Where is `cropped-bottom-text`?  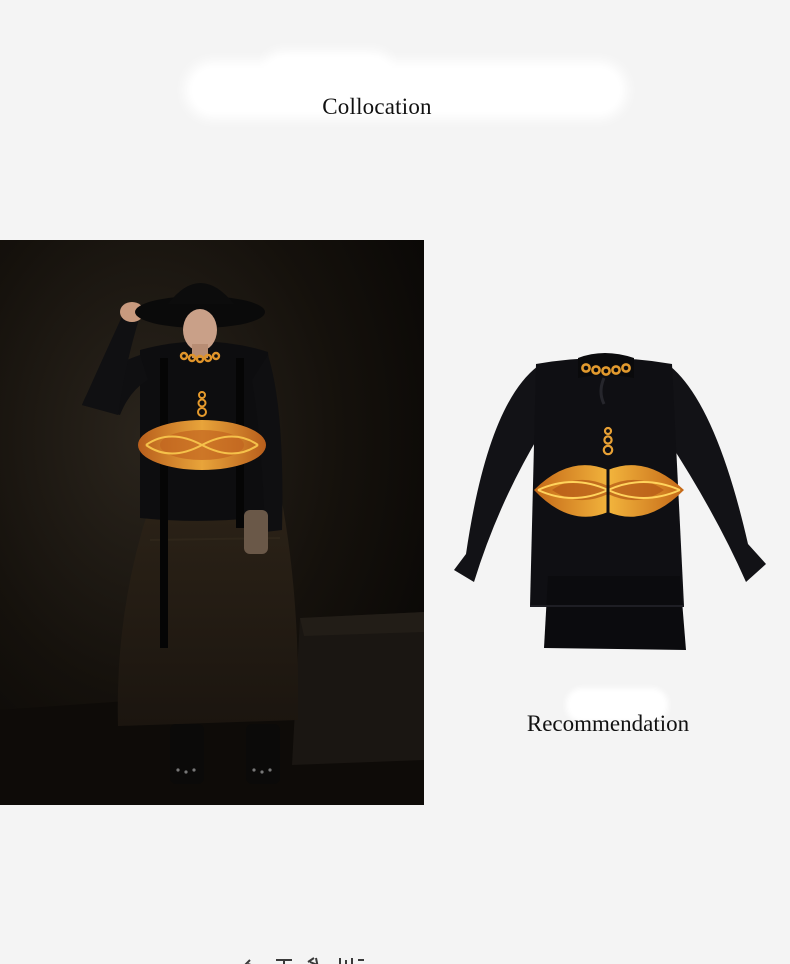
cropped-bottom-text is located at coordinates (310, 958).